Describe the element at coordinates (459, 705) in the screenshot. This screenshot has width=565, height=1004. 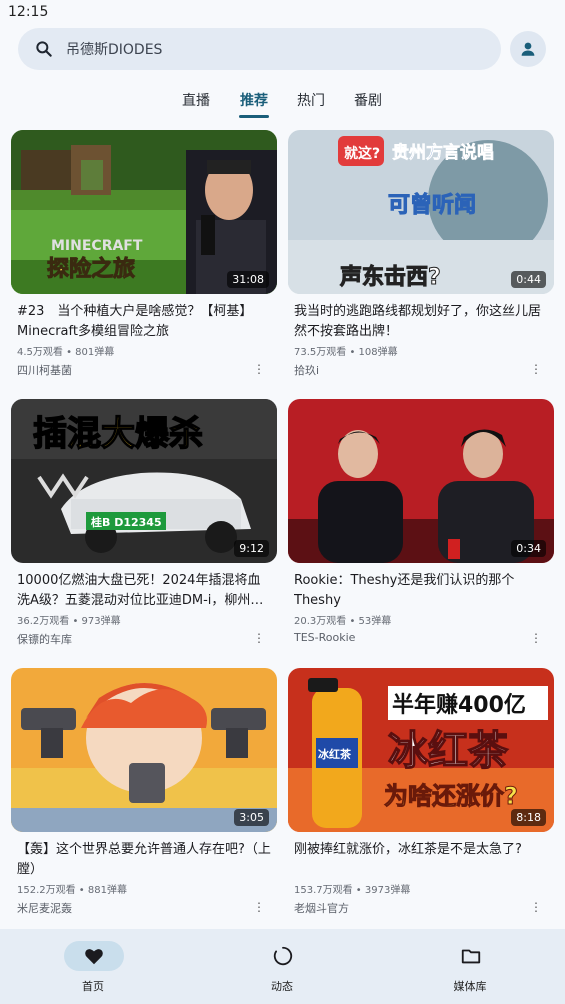
I see `thumb-text: 半年赚400亿` at that location.